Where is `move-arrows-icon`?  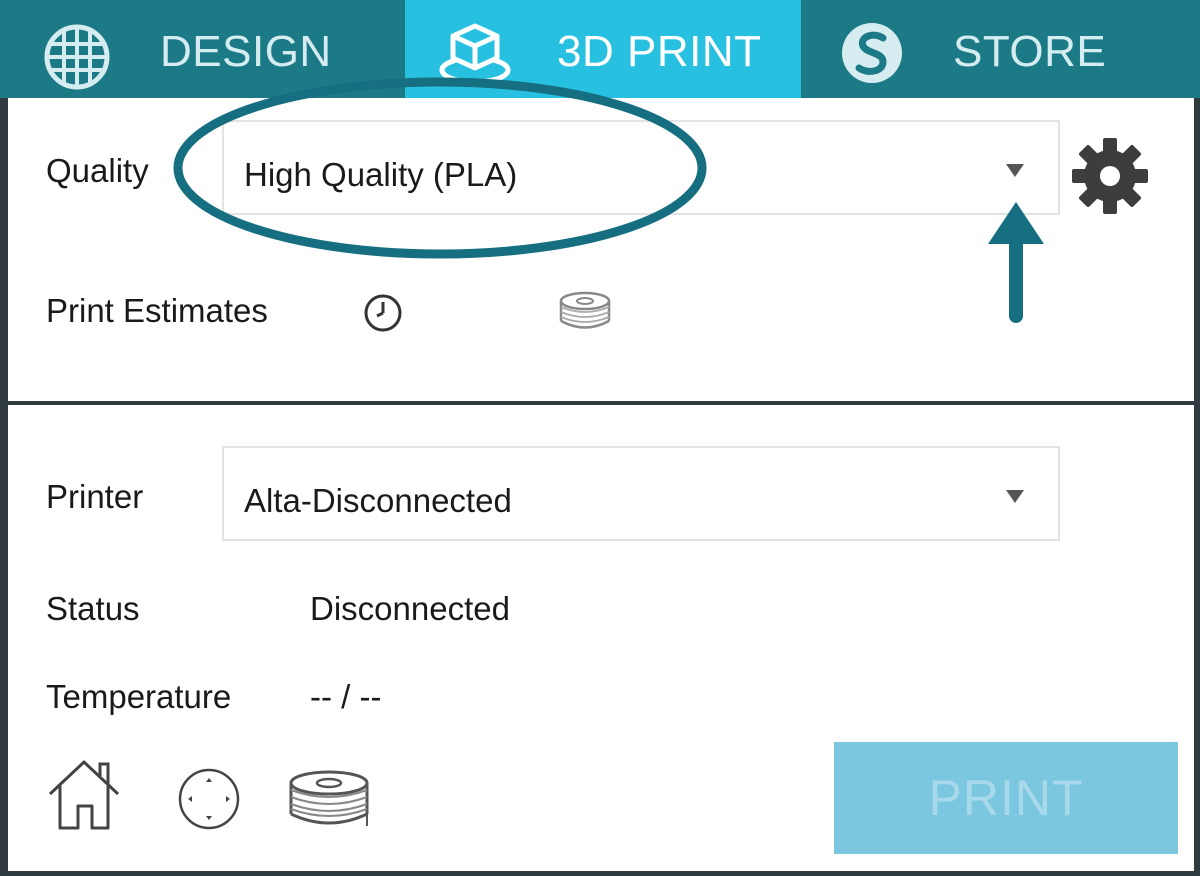
move-arrows-icon is located at coordinates (209, 801).